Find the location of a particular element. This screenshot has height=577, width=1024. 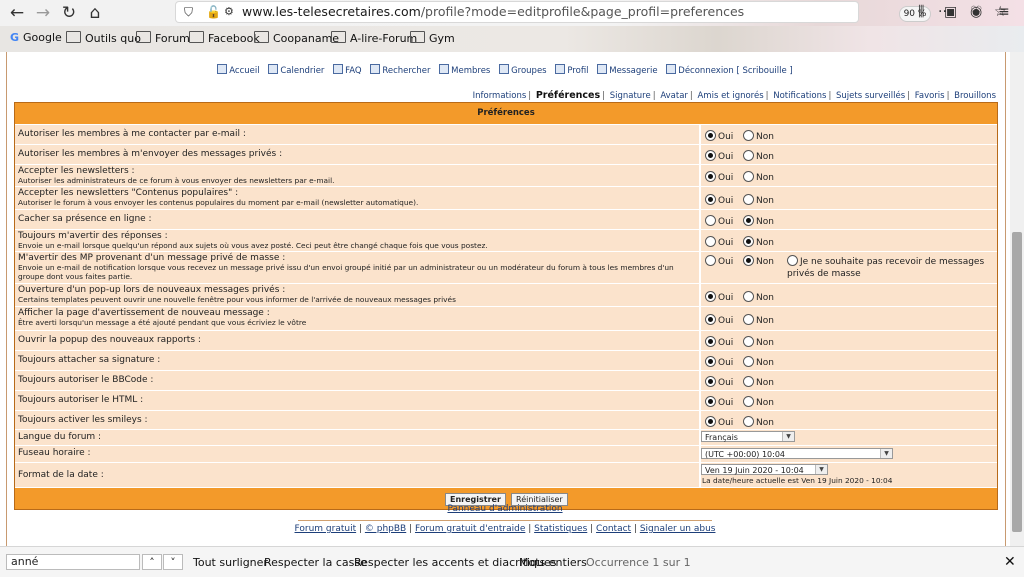

nav-profil: Profil is located at coordinates (572, 70).